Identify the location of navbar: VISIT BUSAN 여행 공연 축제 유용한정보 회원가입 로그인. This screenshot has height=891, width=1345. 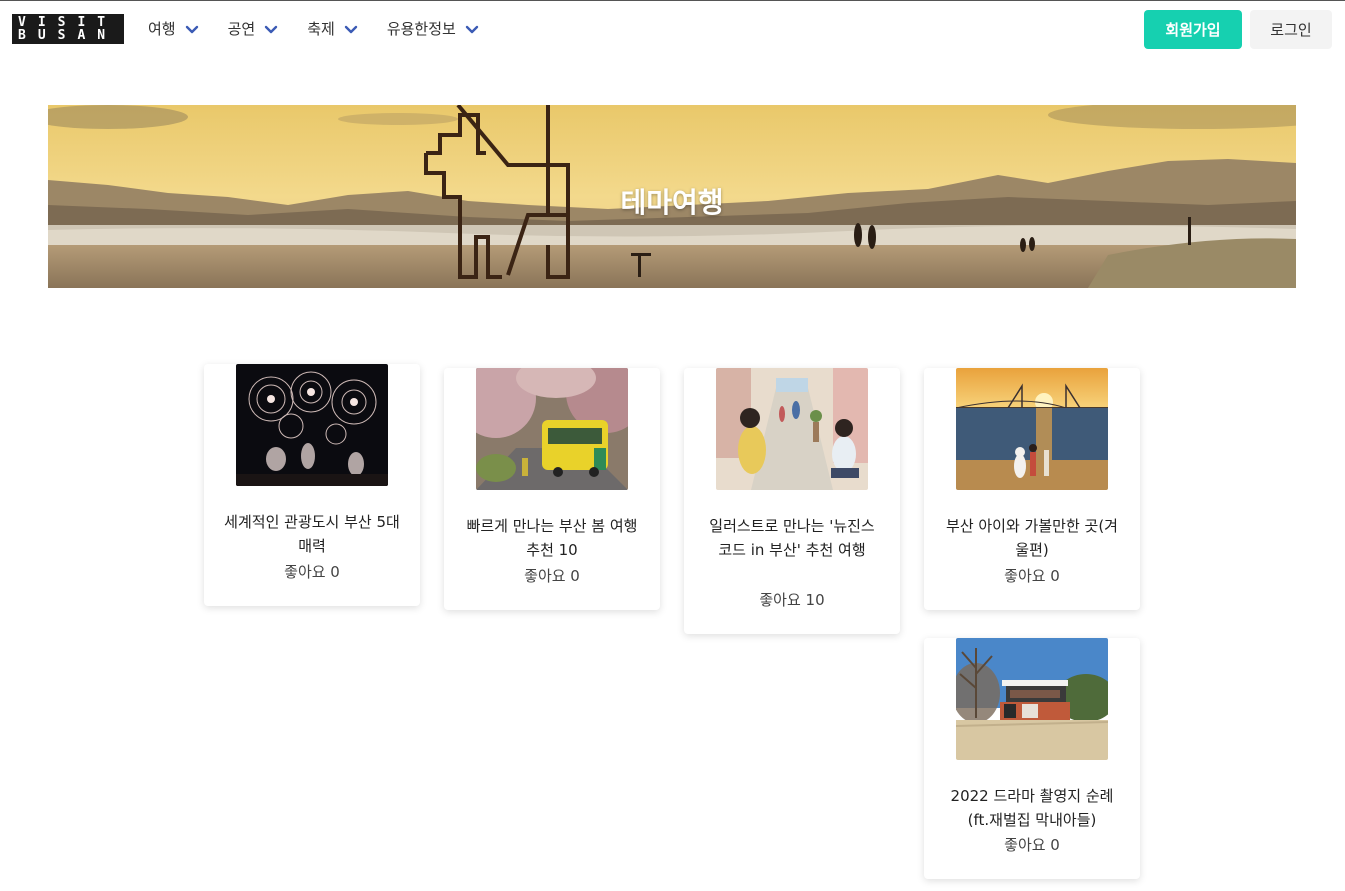
(672, 29).